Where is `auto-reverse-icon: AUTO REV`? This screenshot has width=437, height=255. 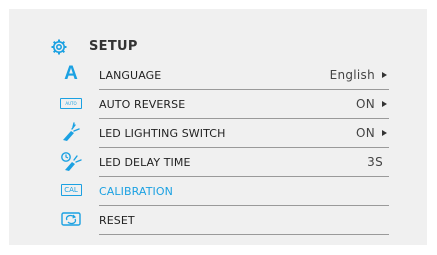
auto-reverse-icon: AUTO REV is located at coordinates (71, 103).